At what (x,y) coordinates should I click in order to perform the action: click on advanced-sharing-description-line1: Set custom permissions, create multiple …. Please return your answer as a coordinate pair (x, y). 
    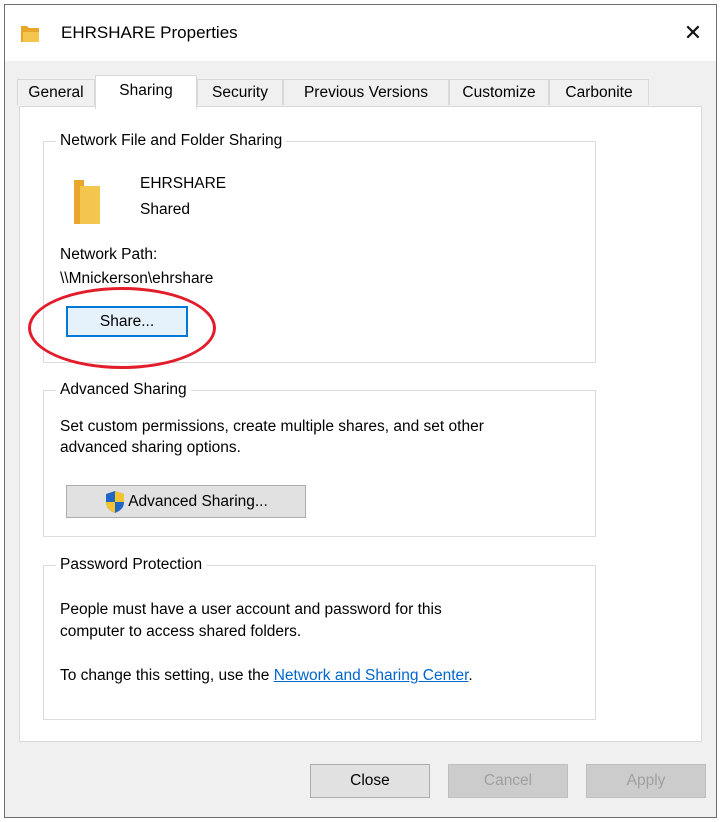
    Looking at the image, I should click on (272, 426).